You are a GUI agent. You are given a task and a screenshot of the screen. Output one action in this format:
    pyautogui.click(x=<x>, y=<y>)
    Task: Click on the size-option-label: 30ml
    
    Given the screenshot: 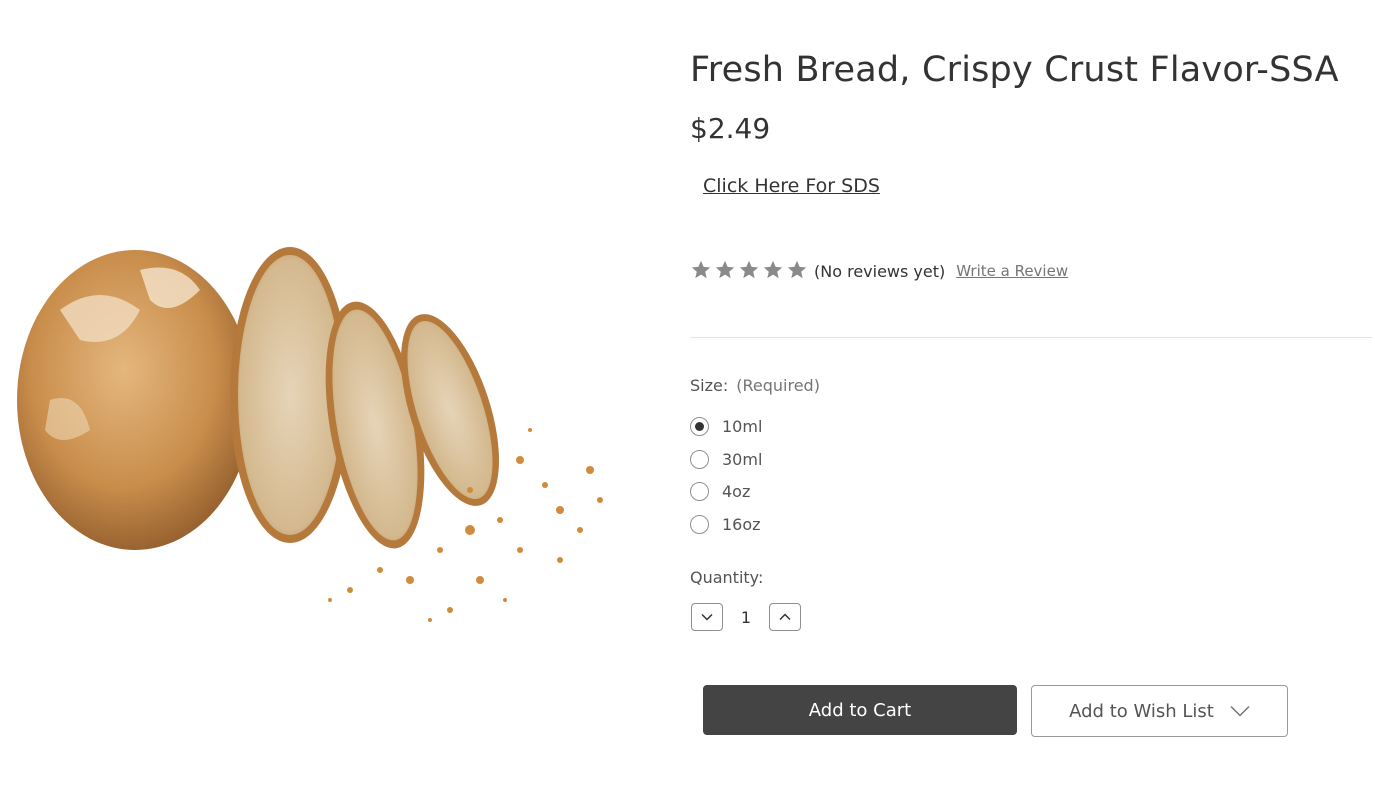 What is the action you would take?
    pyautogui.click(x=742, y=459)
    